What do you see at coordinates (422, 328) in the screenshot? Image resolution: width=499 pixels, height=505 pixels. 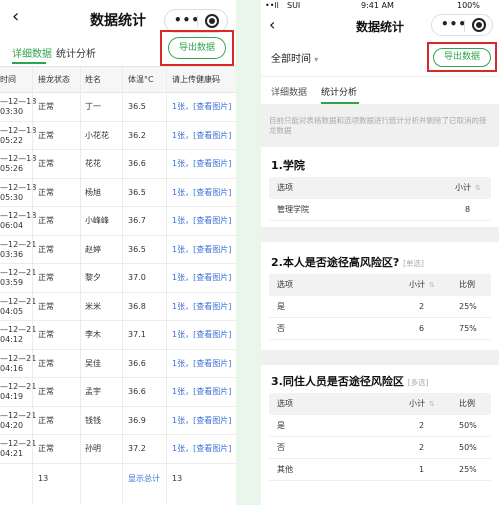 I see `option-count: 6` at bounding box center [422, 328].